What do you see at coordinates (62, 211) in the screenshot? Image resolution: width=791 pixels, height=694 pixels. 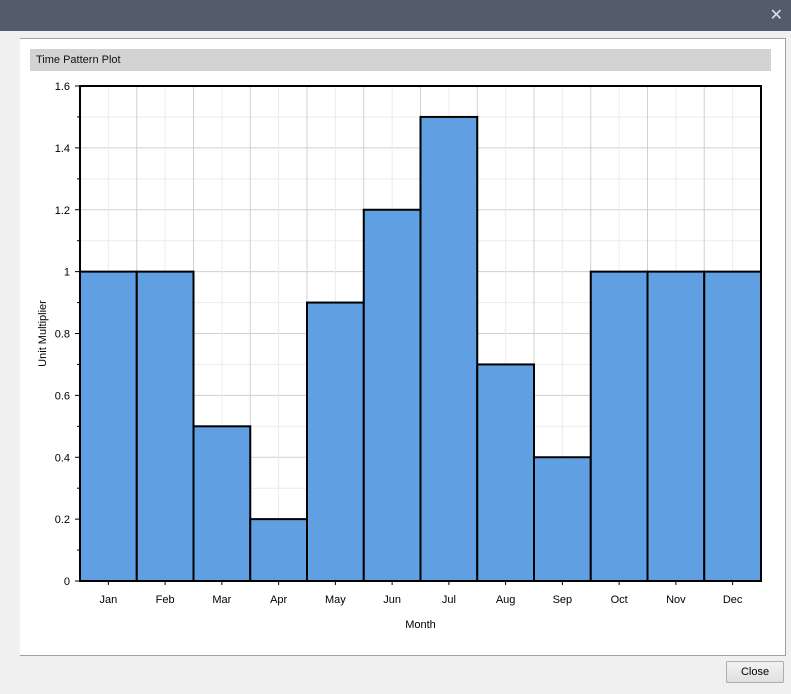 I see `y-tick-label: 1.2` at bounding box center [62, 211].